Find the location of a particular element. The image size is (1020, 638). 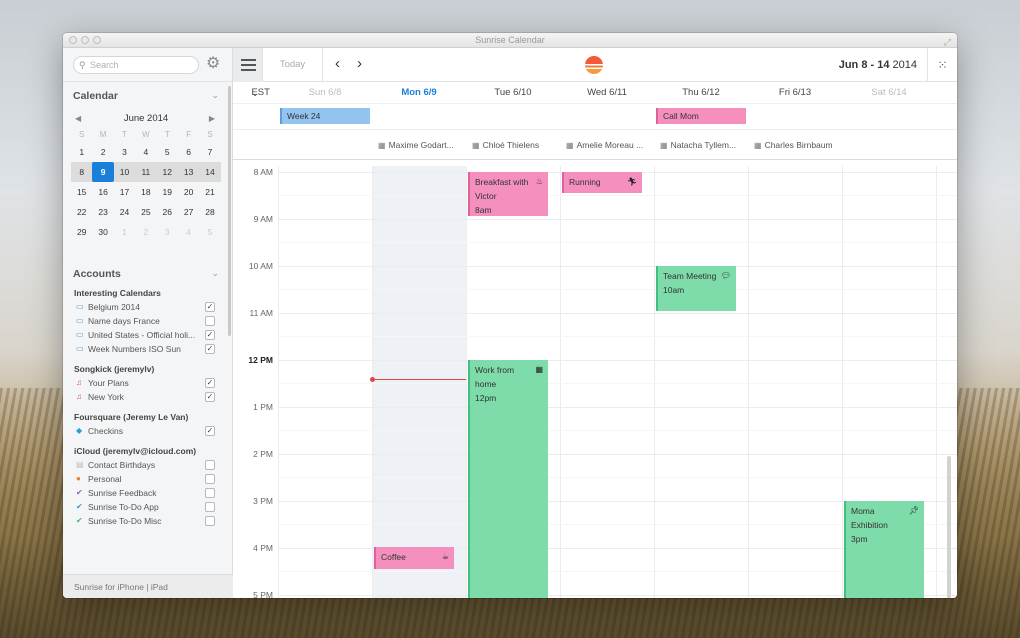

day-header-thu: Thu 6/12 is located at coordinates (701, 93).